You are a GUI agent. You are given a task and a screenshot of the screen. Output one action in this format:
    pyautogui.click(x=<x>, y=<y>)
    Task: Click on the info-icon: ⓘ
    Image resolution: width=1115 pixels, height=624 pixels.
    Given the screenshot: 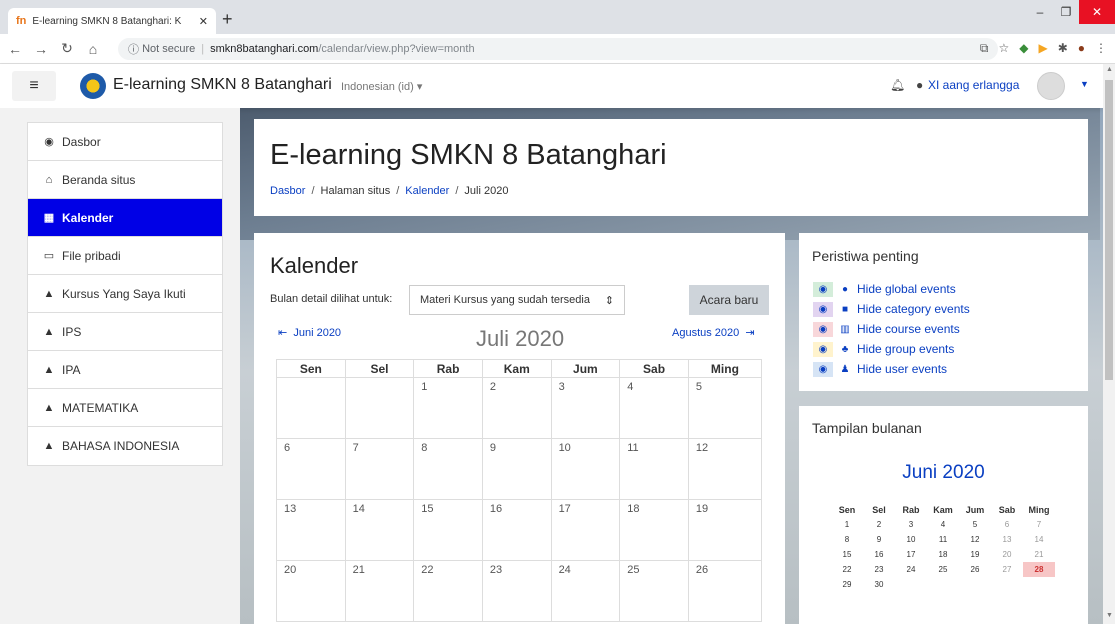 What is the action you would take?
    pyautogui.click(x=135, y=49)
    